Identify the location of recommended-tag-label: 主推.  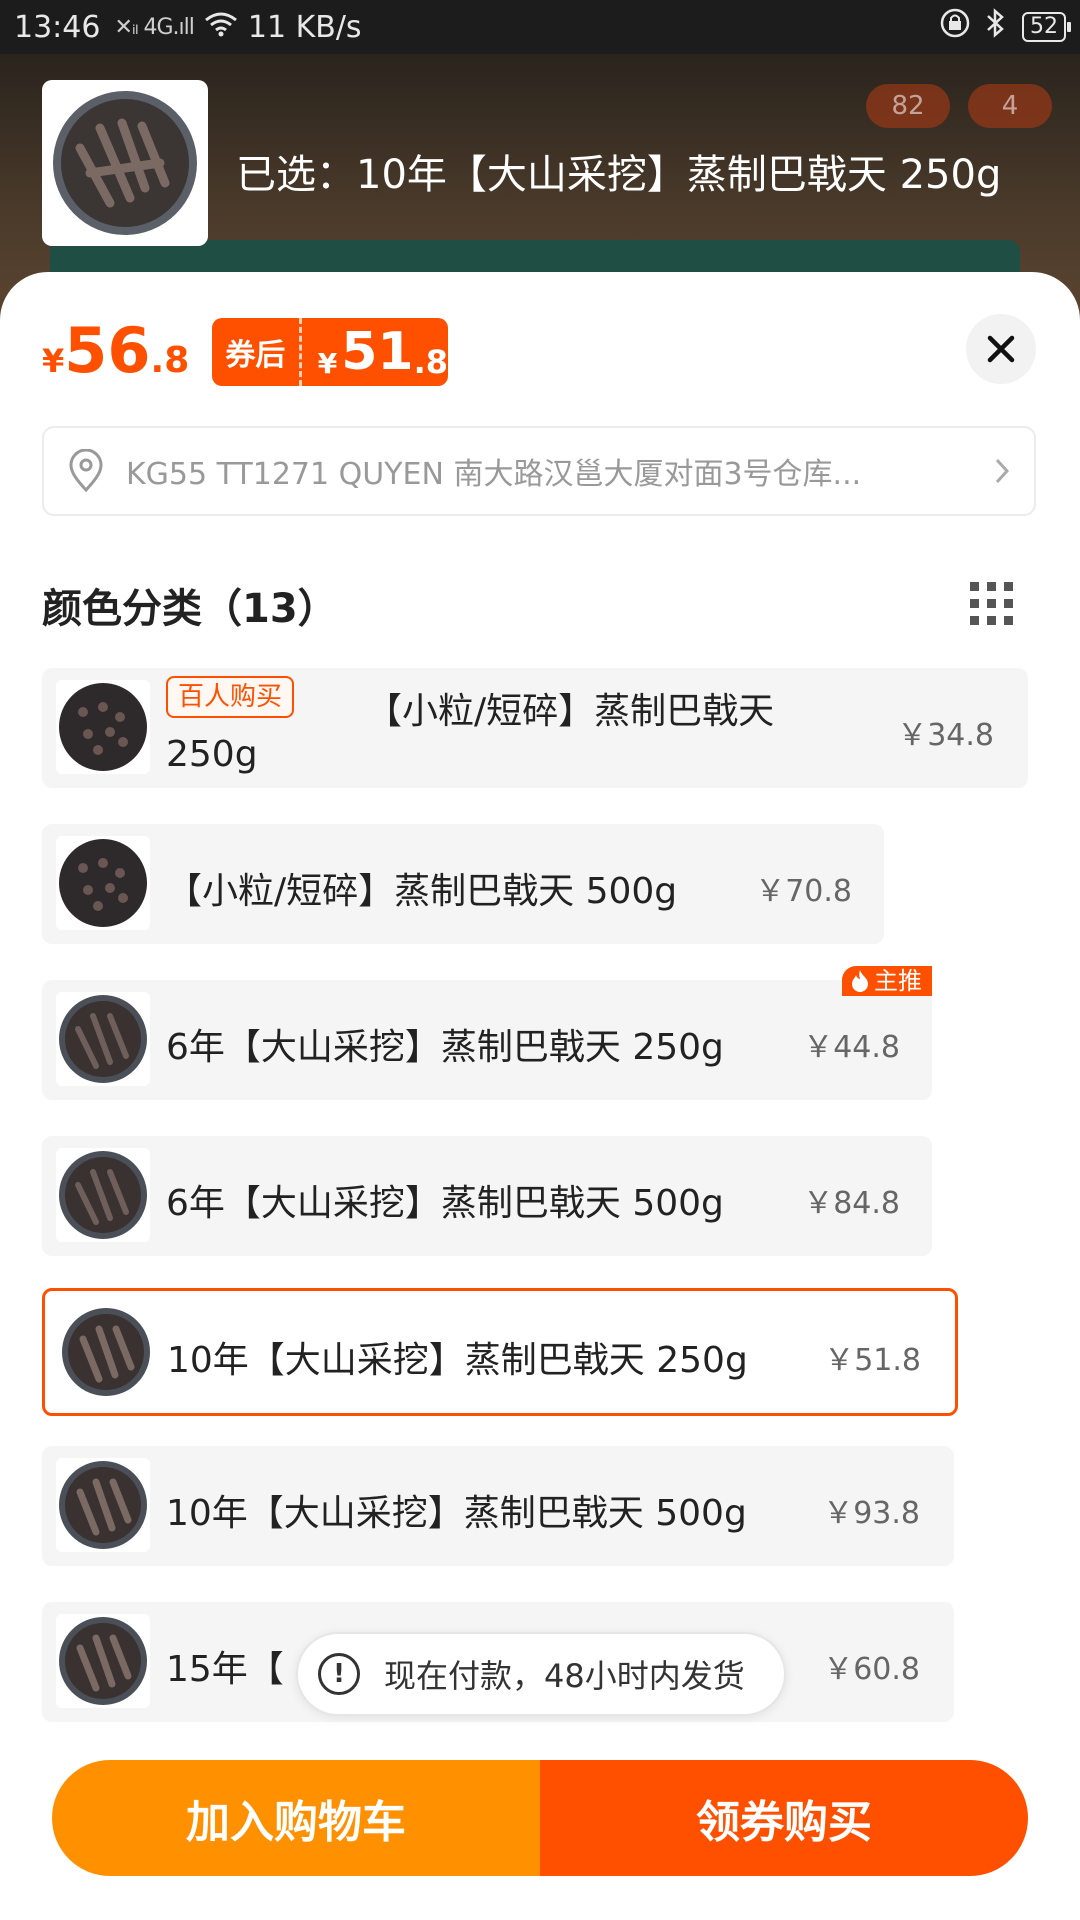
(898, 981).